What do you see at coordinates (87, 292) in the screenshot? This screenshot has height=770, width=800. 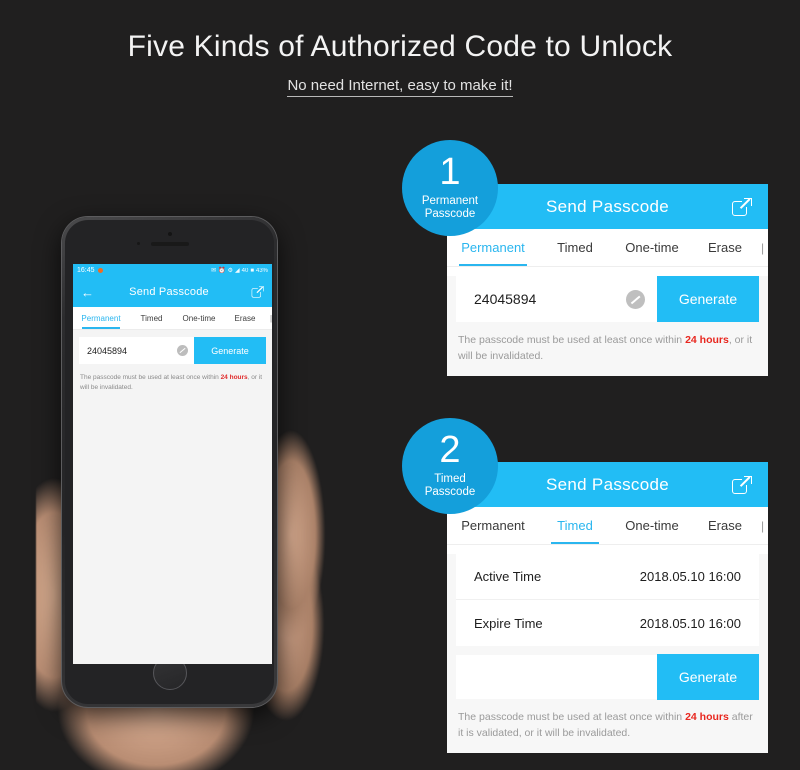 I see `back-arrow-icon: ←` at bounding box center [87, 292].